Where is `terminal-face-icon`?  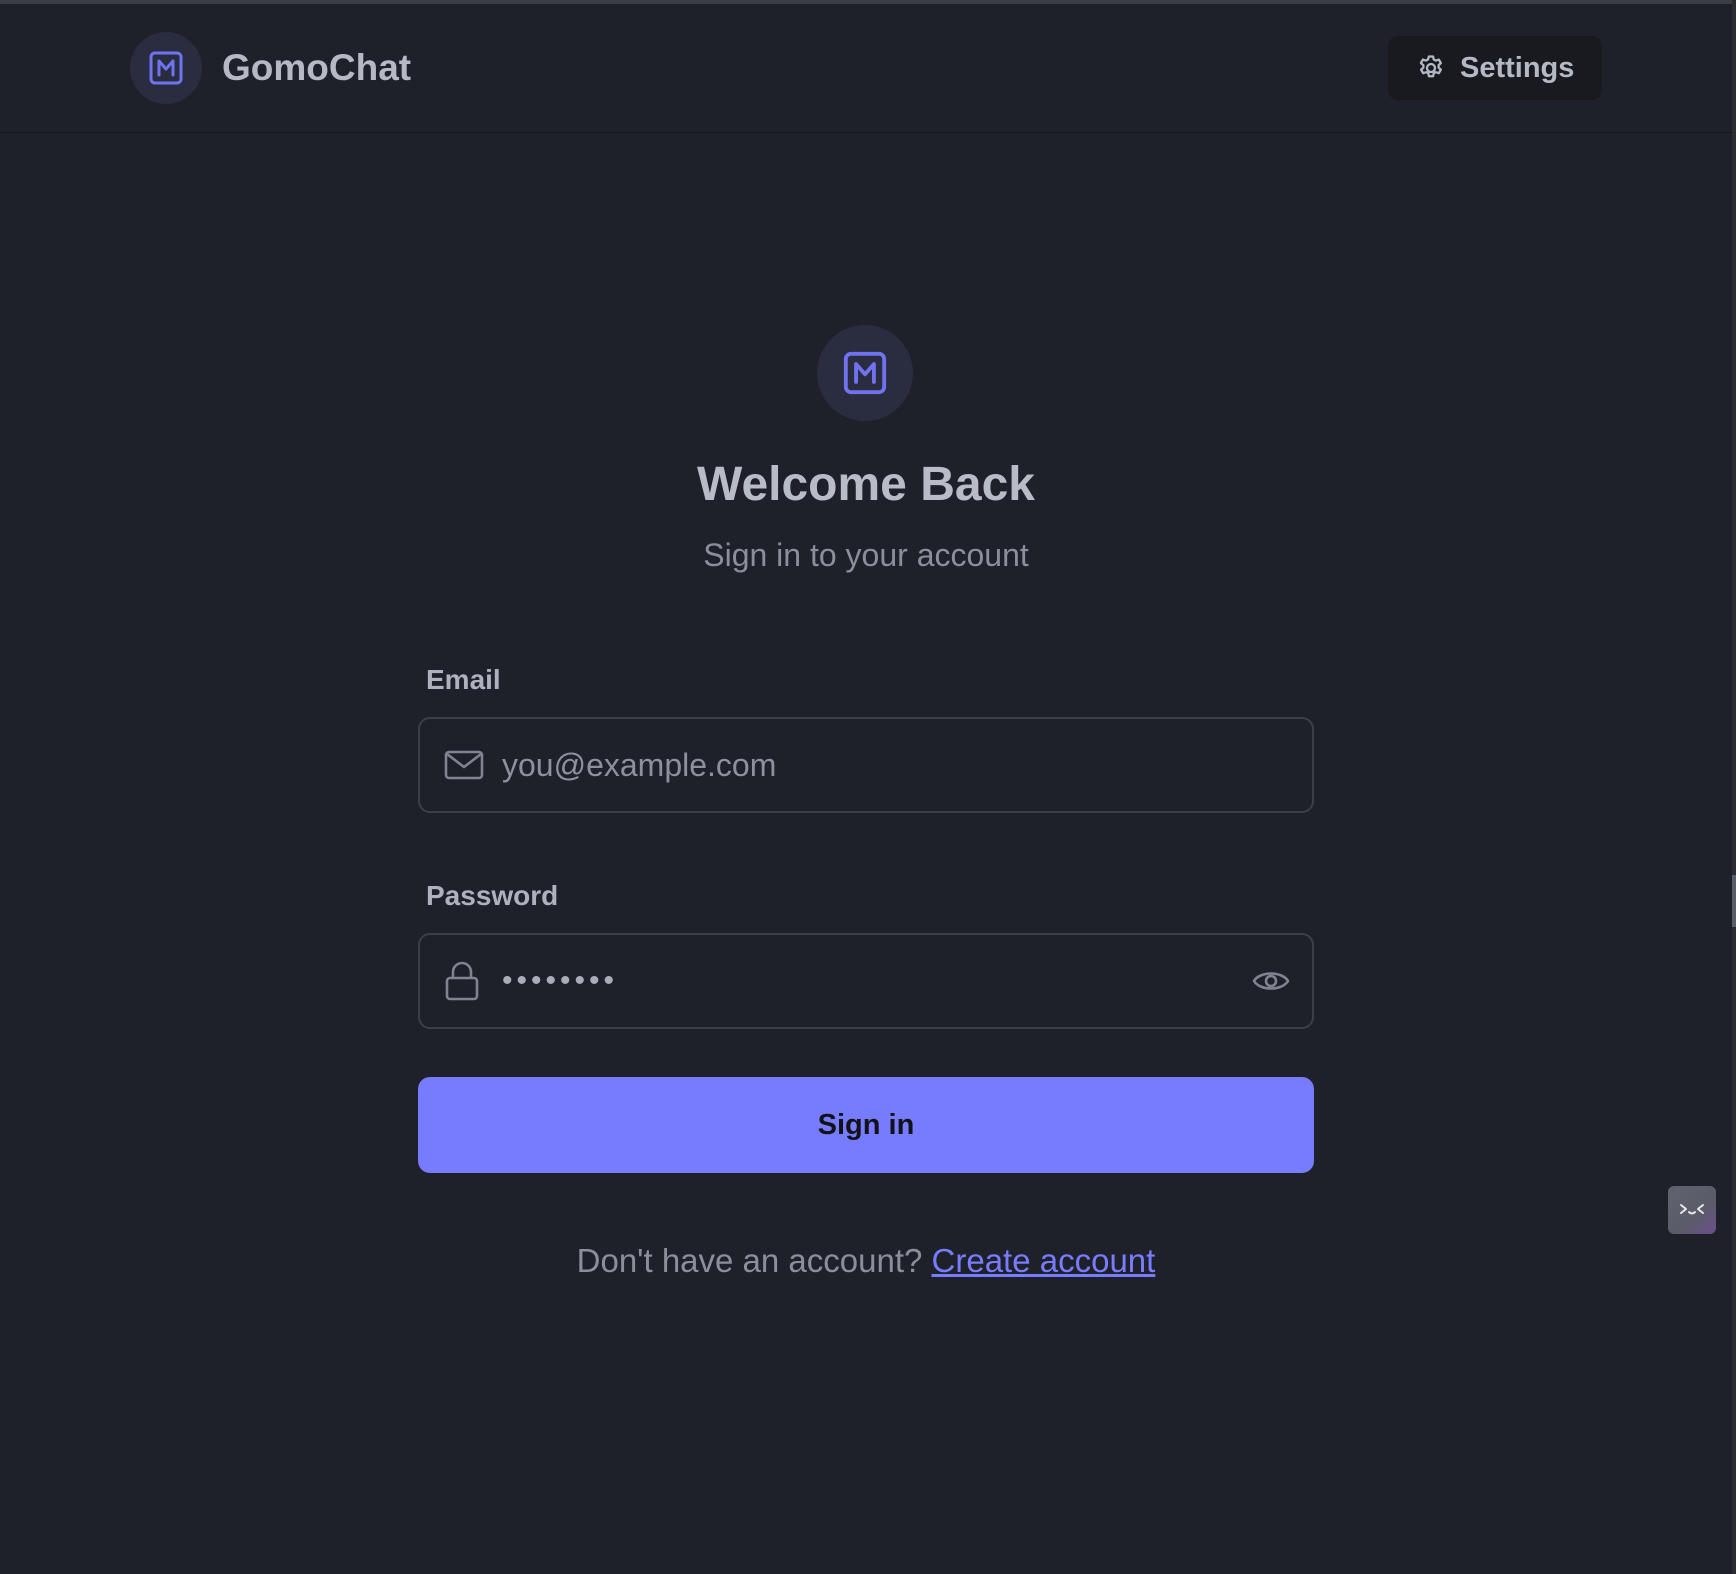
terminal-face-icon is located at coordinates (1692, 1209).